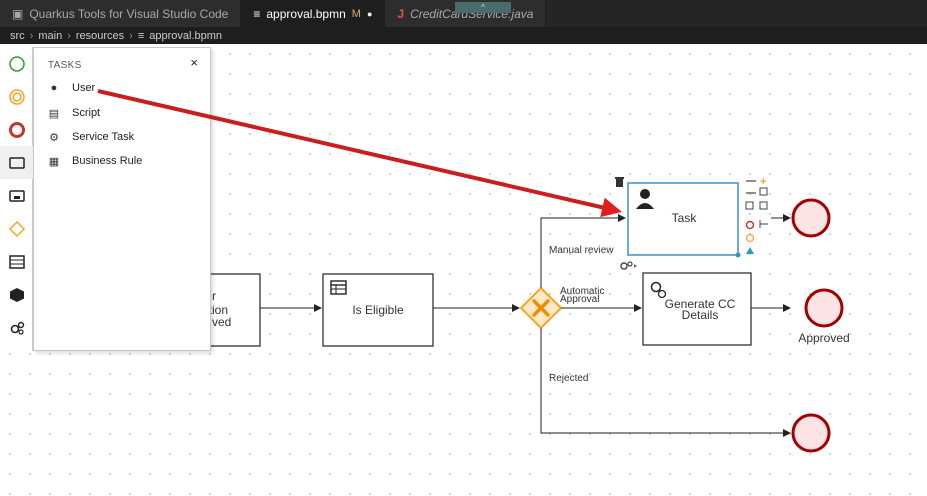 The image size is (927, 496). What do you see at coordinates (359, 153) in the screenshot?
I see `drag-annotation-arrow` at bounding box center [359, 153].